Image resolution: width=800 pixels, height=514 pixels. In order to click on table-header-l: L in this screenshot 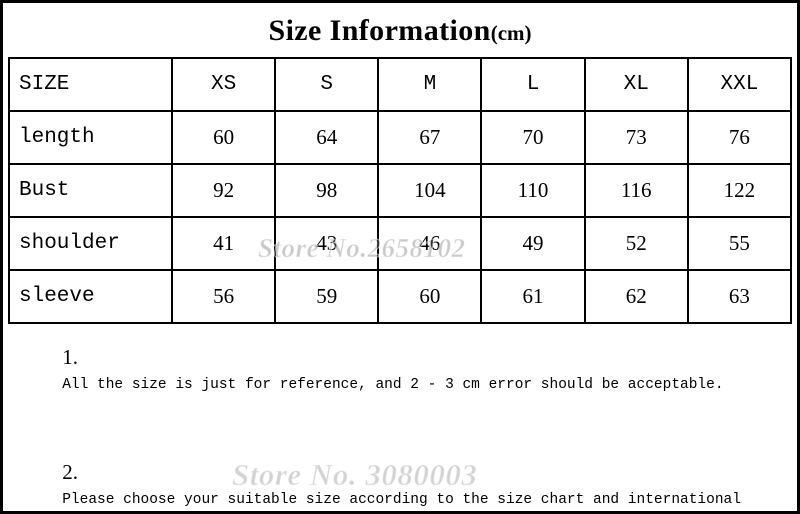, I will do `click(533, 84)`.